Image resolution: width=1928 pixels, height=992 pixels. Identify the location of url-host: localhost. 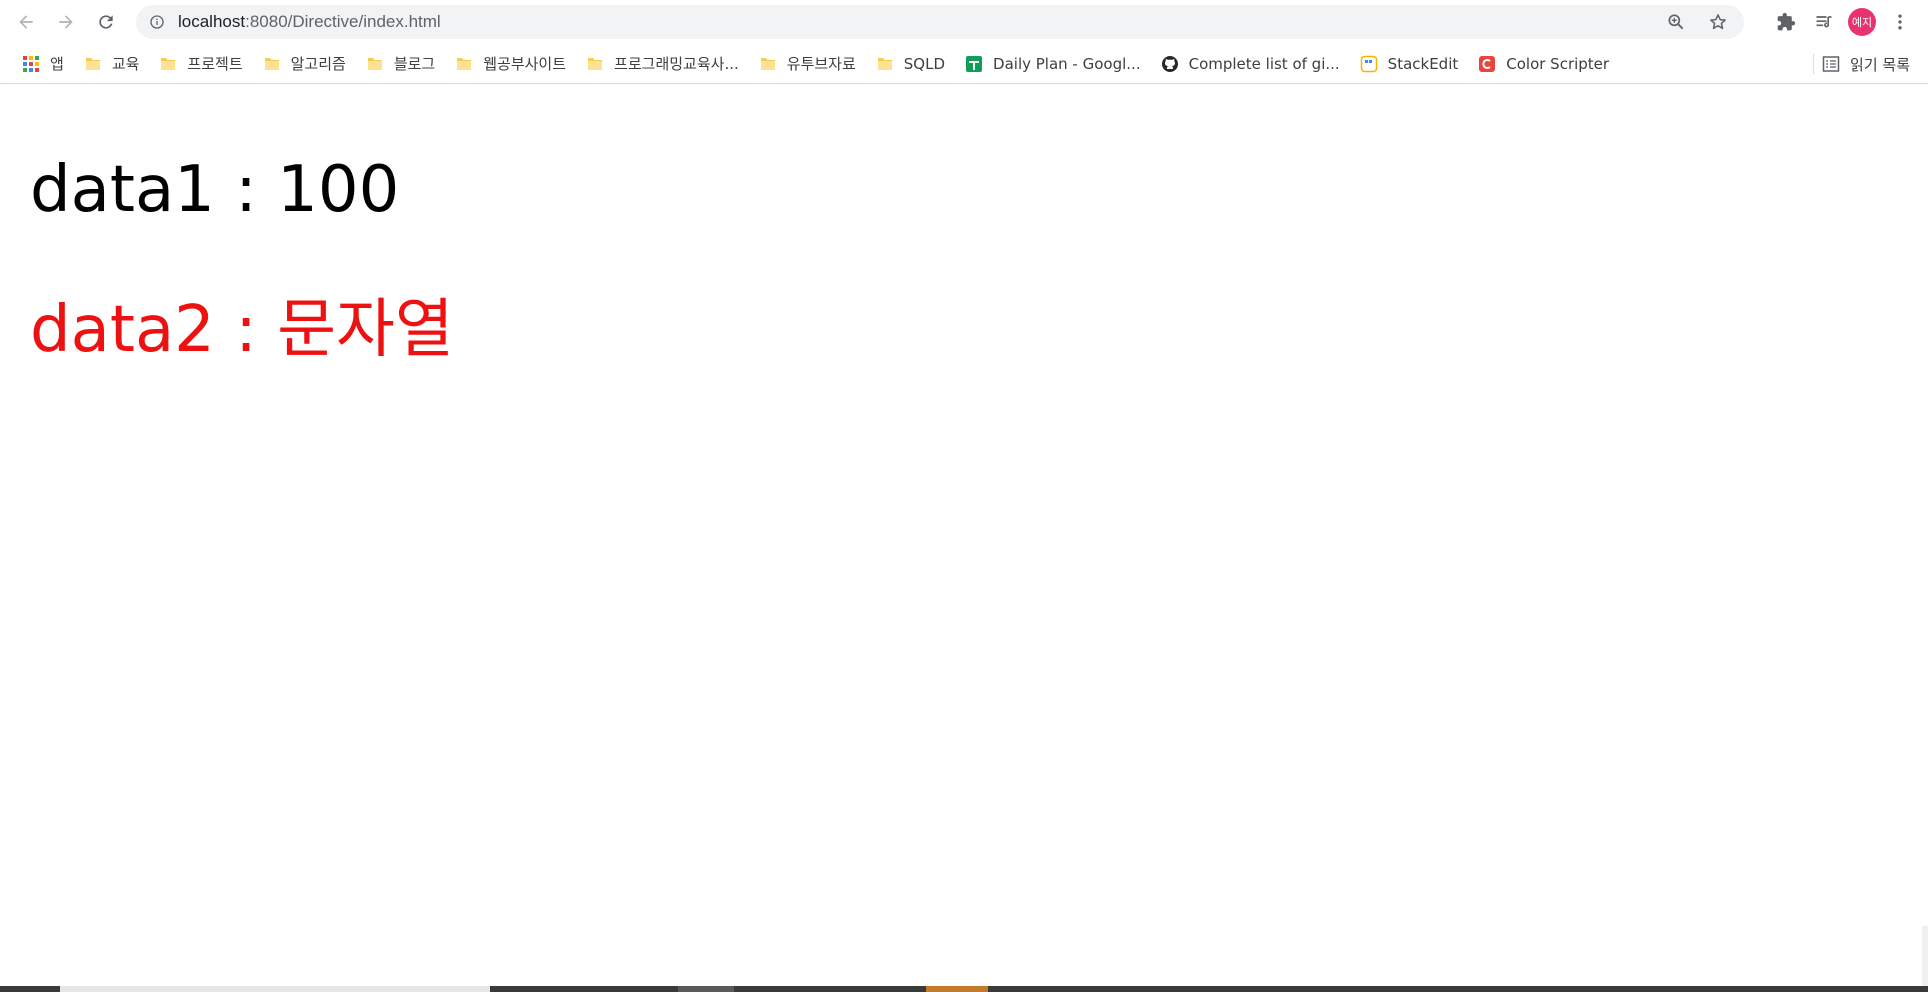
(212, 21).